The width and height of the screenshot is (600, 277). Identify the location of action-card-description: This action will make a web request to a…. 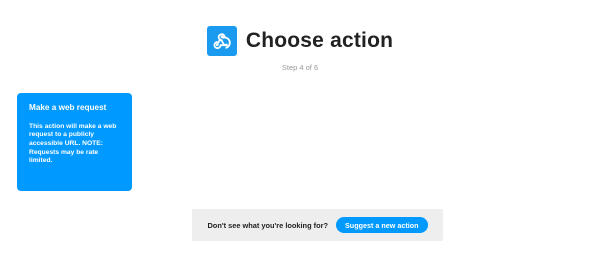
(73, 143).